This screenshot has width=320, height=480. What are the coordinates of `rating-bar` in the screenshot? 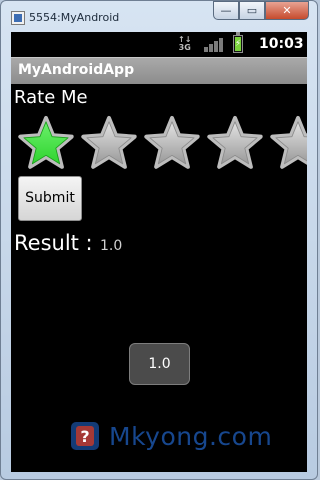 It's located at (162, 143).